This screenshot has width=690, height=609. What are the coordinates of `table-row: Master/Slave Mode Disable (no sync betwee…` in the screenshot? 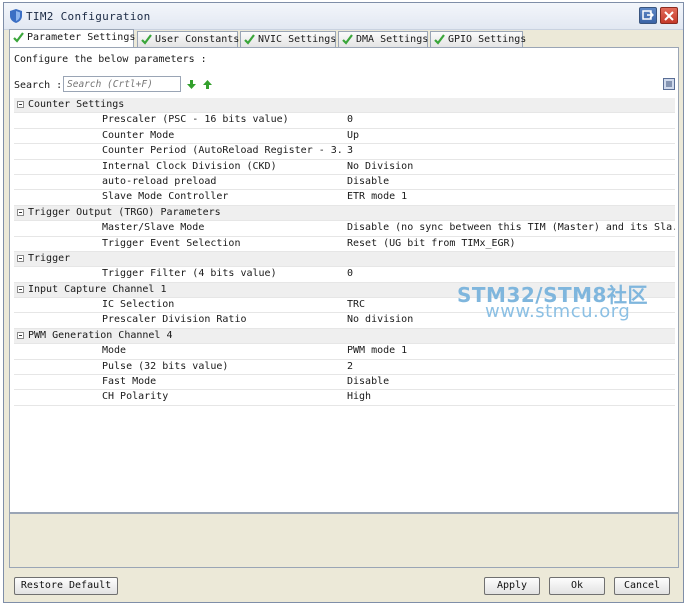 It's located at (344, 229).